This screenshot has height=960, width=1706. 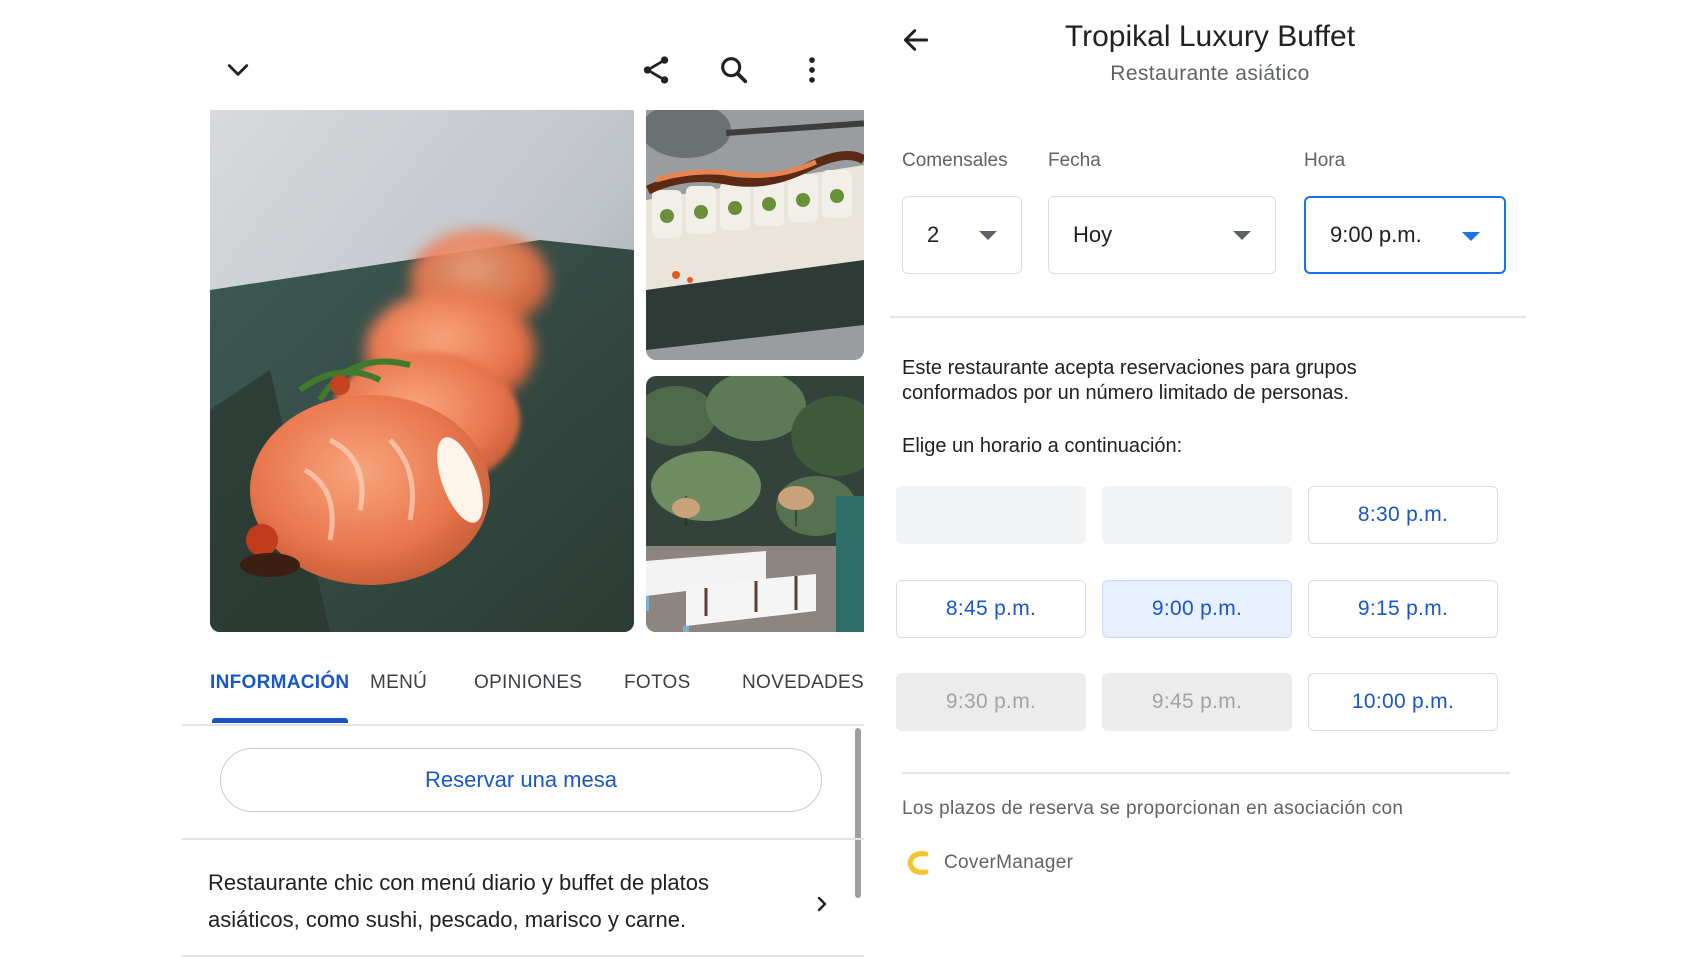 What do you see at coordinates (755, 504) in the screenshot?
I see `photo-restaurant-interior` at bounding box center [755, 504].